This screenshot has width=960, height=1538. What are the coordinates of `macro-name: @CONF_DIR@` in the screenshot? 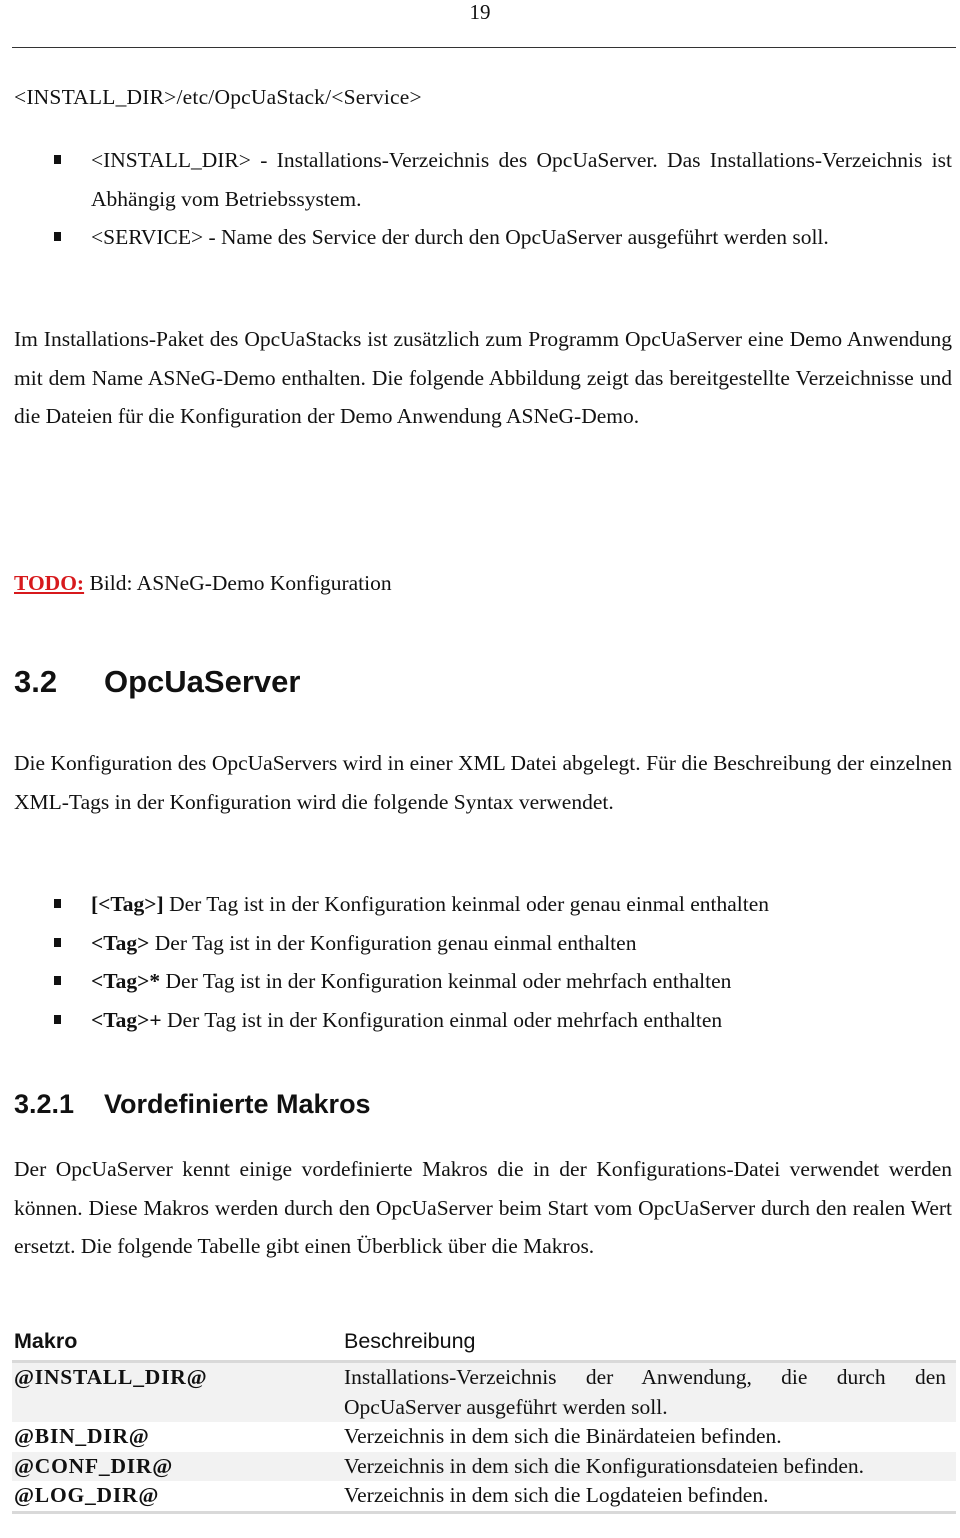 It's located at (177, 1466).